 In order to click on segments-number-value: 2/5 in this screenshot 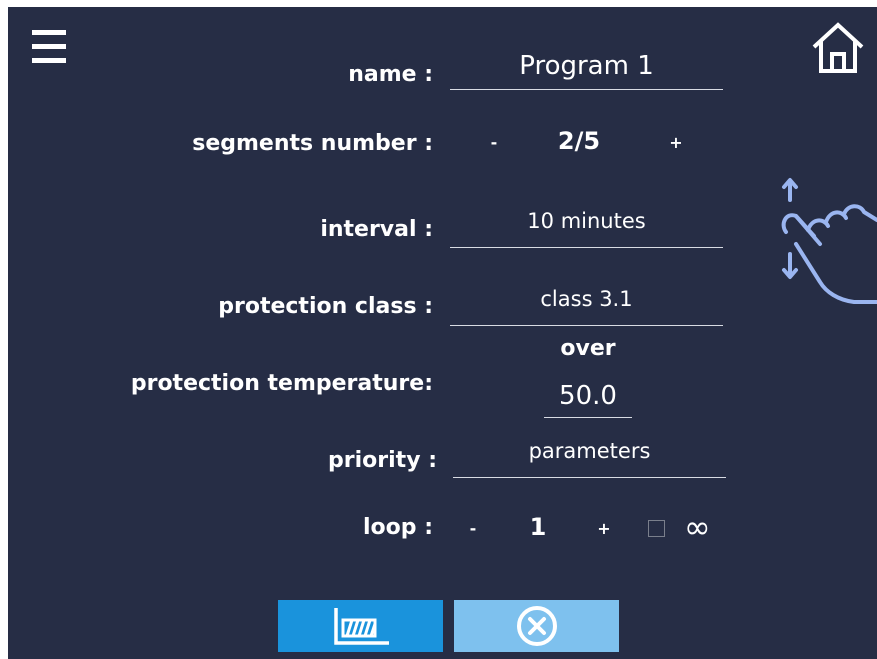, I will do `click(579, 141)`.